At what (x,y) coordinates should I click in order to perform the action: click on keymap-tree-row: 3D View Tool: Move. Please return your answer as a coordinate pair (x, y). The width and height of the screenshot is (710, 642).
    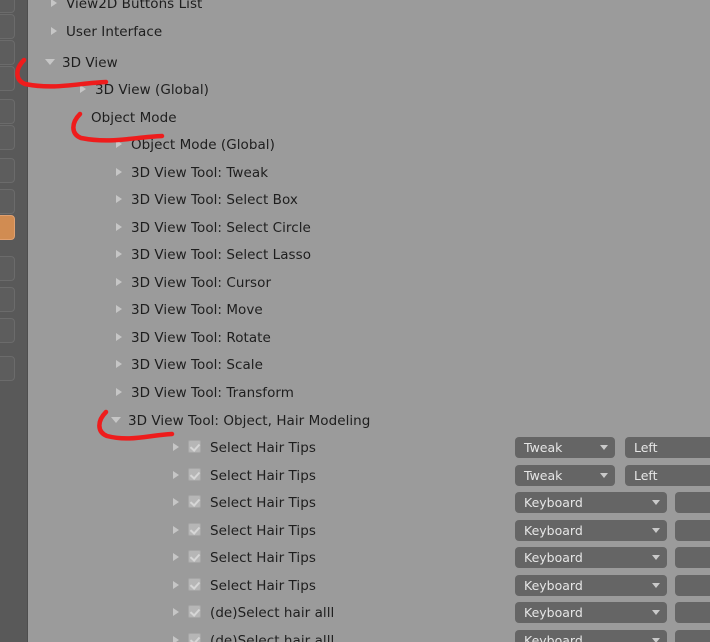
    Looking at the image, I should click on (369, 309).